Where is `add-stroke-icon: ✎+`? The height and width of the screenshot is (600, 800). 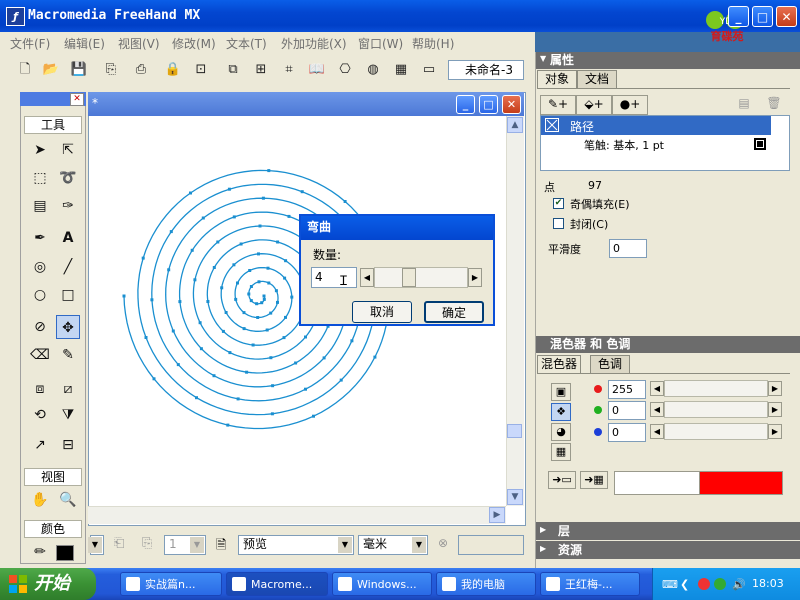
add-stroke-icon: ✎+ is located at coordinates (558, 105).